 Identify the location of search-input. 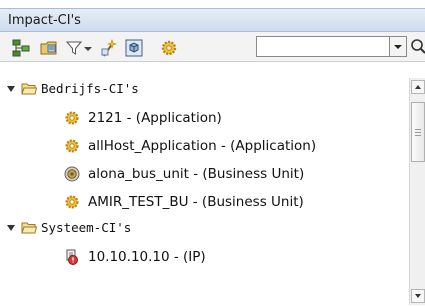
(323, 46).